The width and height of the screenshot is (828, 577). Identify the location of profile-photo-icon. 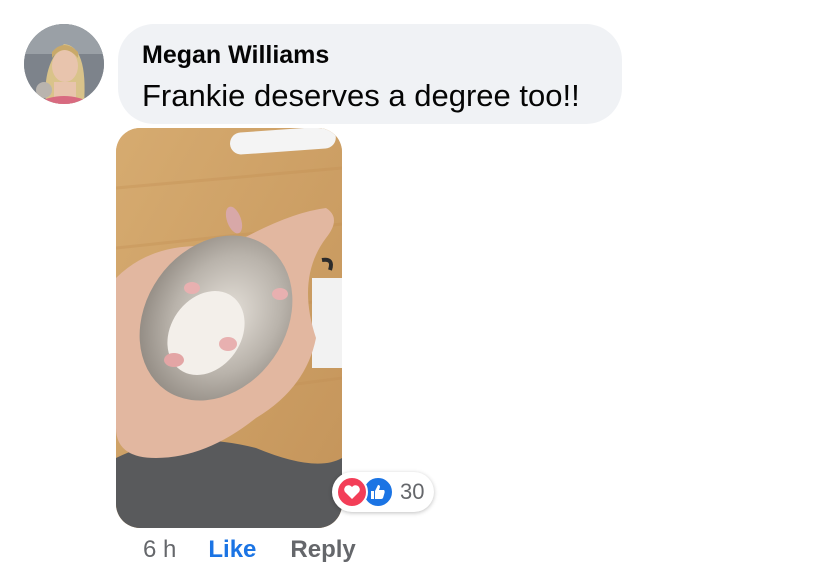
(64, 64).